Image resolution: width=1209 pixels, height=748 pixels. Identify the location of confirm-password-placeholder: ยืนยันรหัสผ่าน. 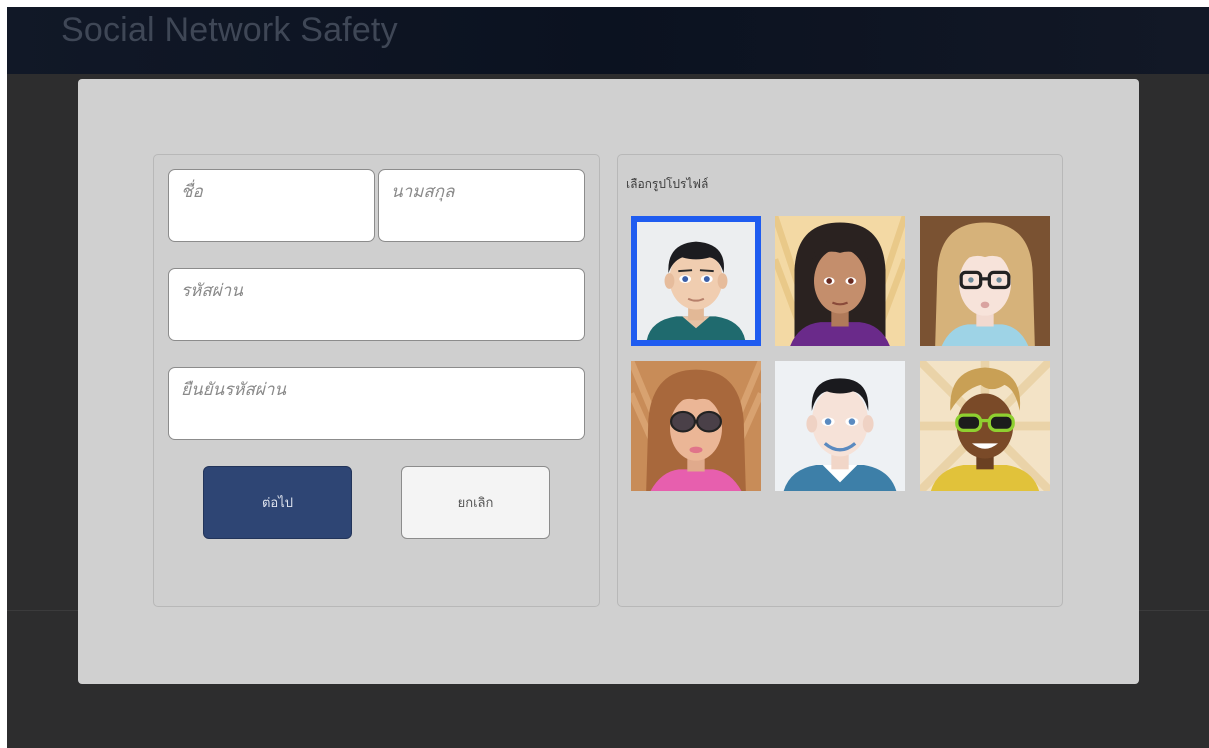
(234, 390).